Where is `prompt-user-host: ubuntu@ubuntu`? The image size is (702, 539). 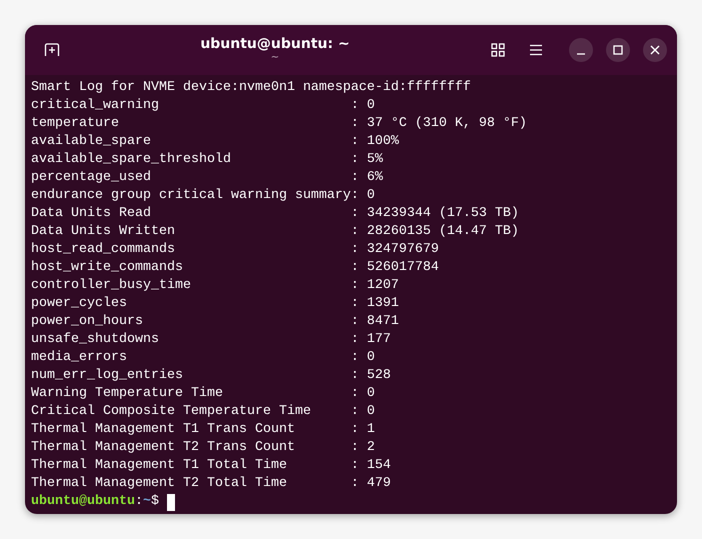
prompt-user-host: ubuntu@ubuntu is located at coordinates (83, 502).